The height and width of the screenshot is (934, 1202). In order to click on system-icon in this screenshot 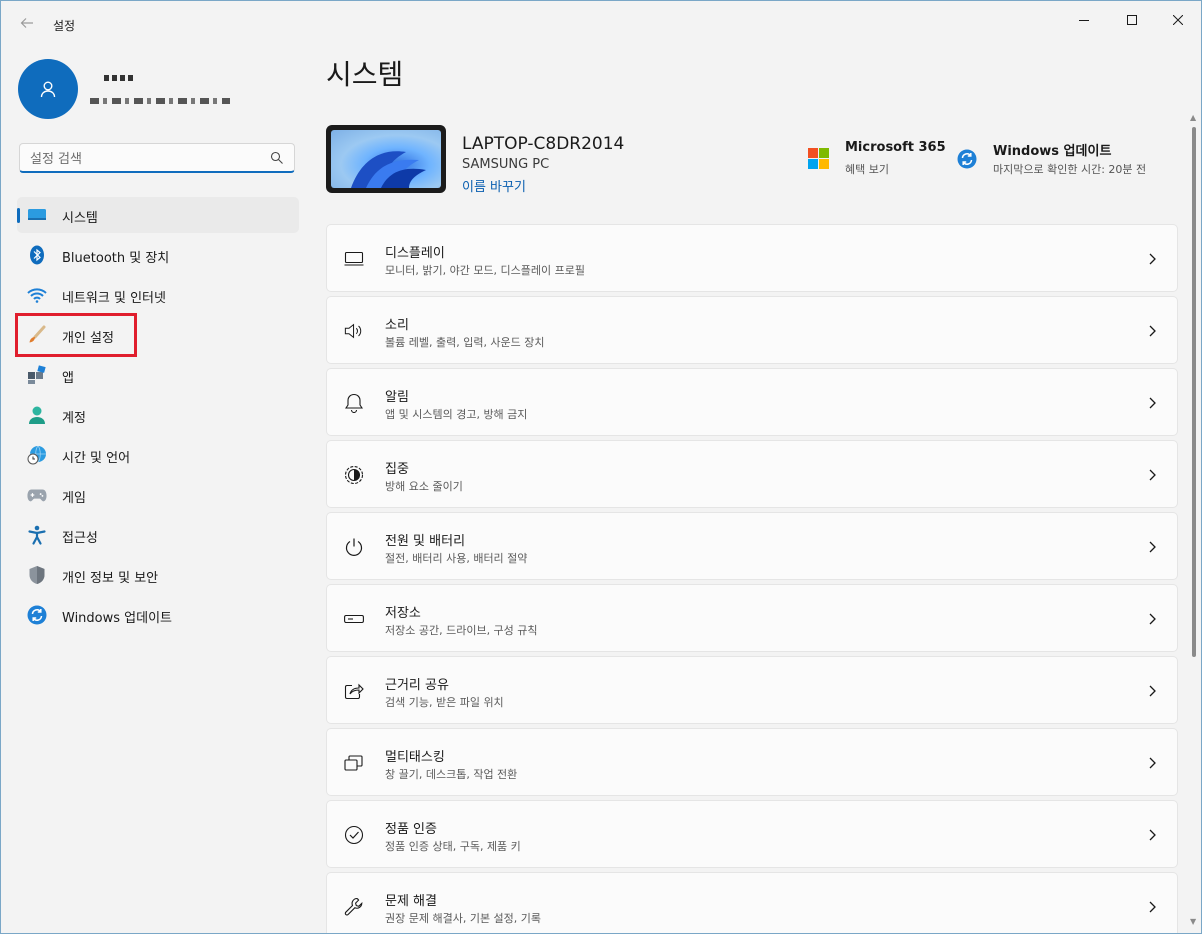, I will do `click(37, 215)`.